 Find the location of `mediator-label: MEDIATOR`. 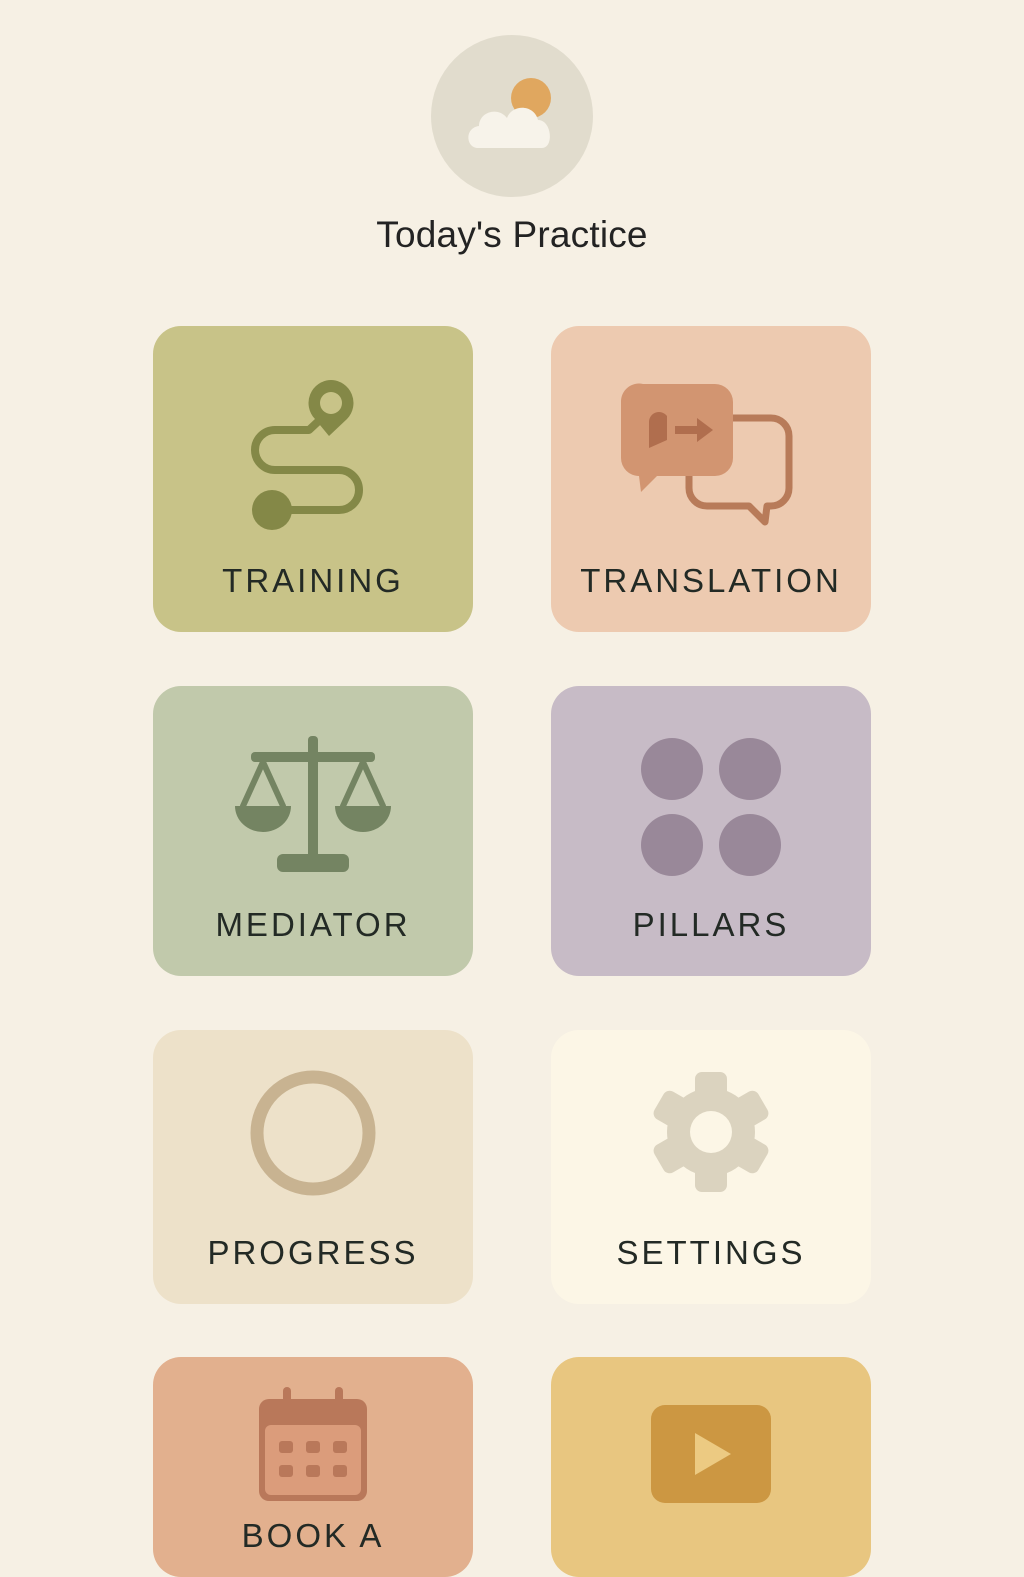

mediator-label: MEDIATOR is located at coordinates (313, 924).